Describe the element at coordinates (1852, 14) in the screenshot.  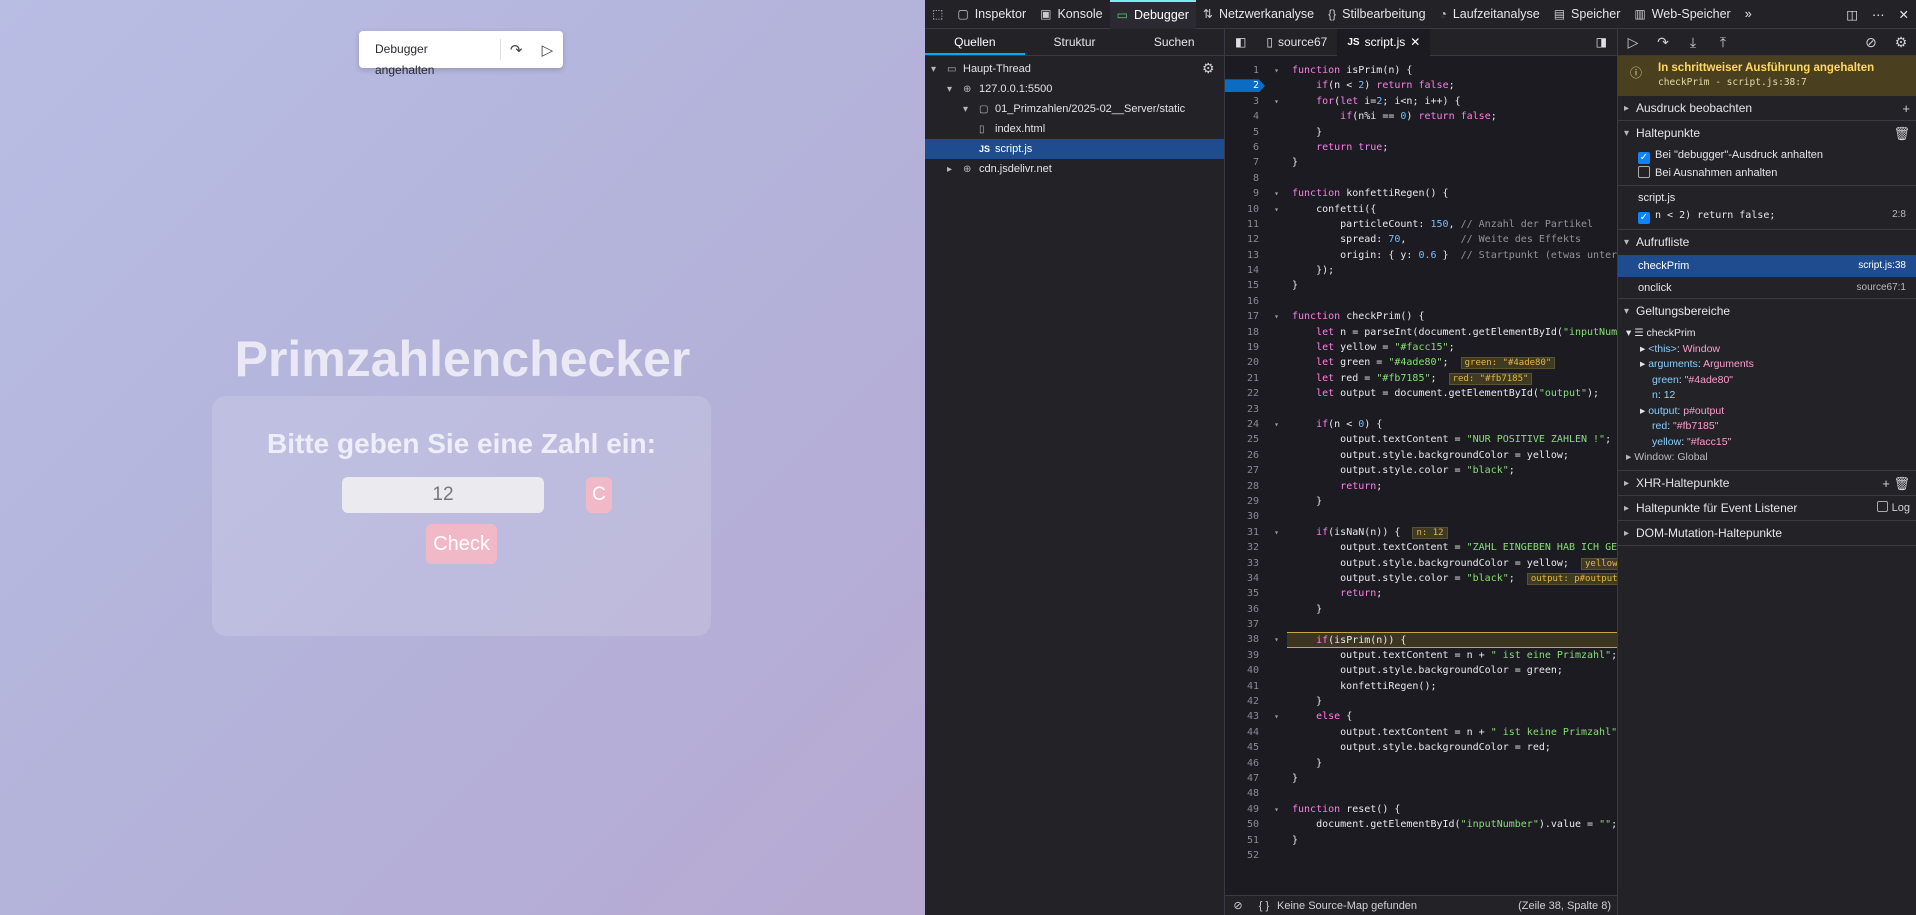
I see `dock-icon: ◫` at that location.